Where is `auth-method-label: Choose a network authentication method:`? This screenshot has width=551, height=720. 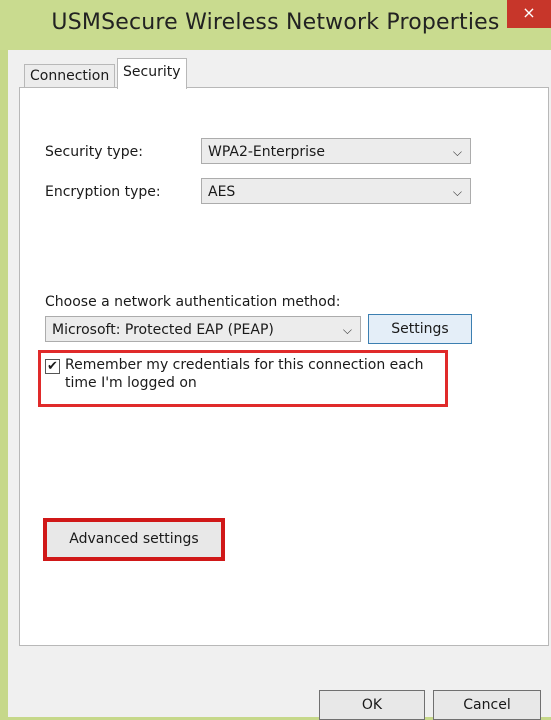
auth-method-label: Choose a network authentication method: is located at coordinates (193, 302).